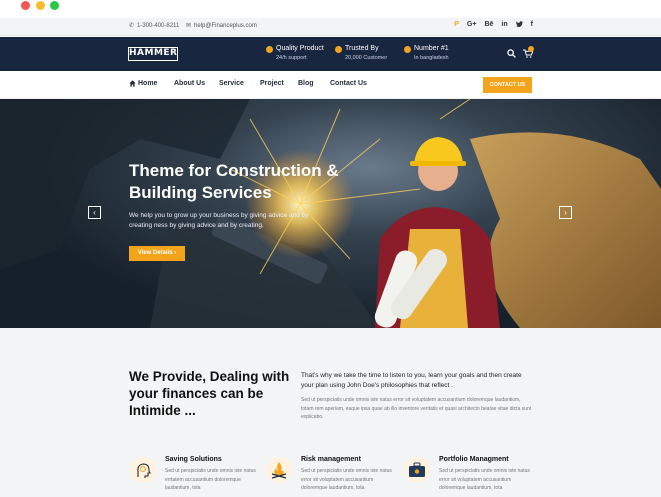 This screenshot has height=497, width=661. What do you see at coordinates (504, 25) in the screenshot?
I see `linkedin-icon: in` at bounding box center [504, 25].